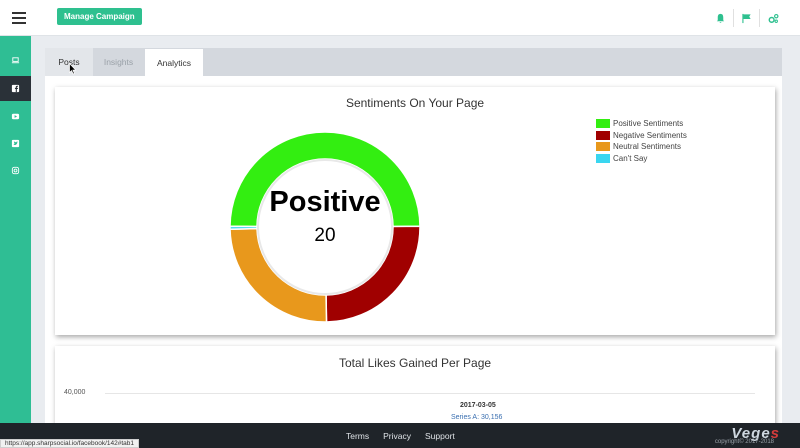  I want to click on sidebar-item-facebook, so click(15, 88).